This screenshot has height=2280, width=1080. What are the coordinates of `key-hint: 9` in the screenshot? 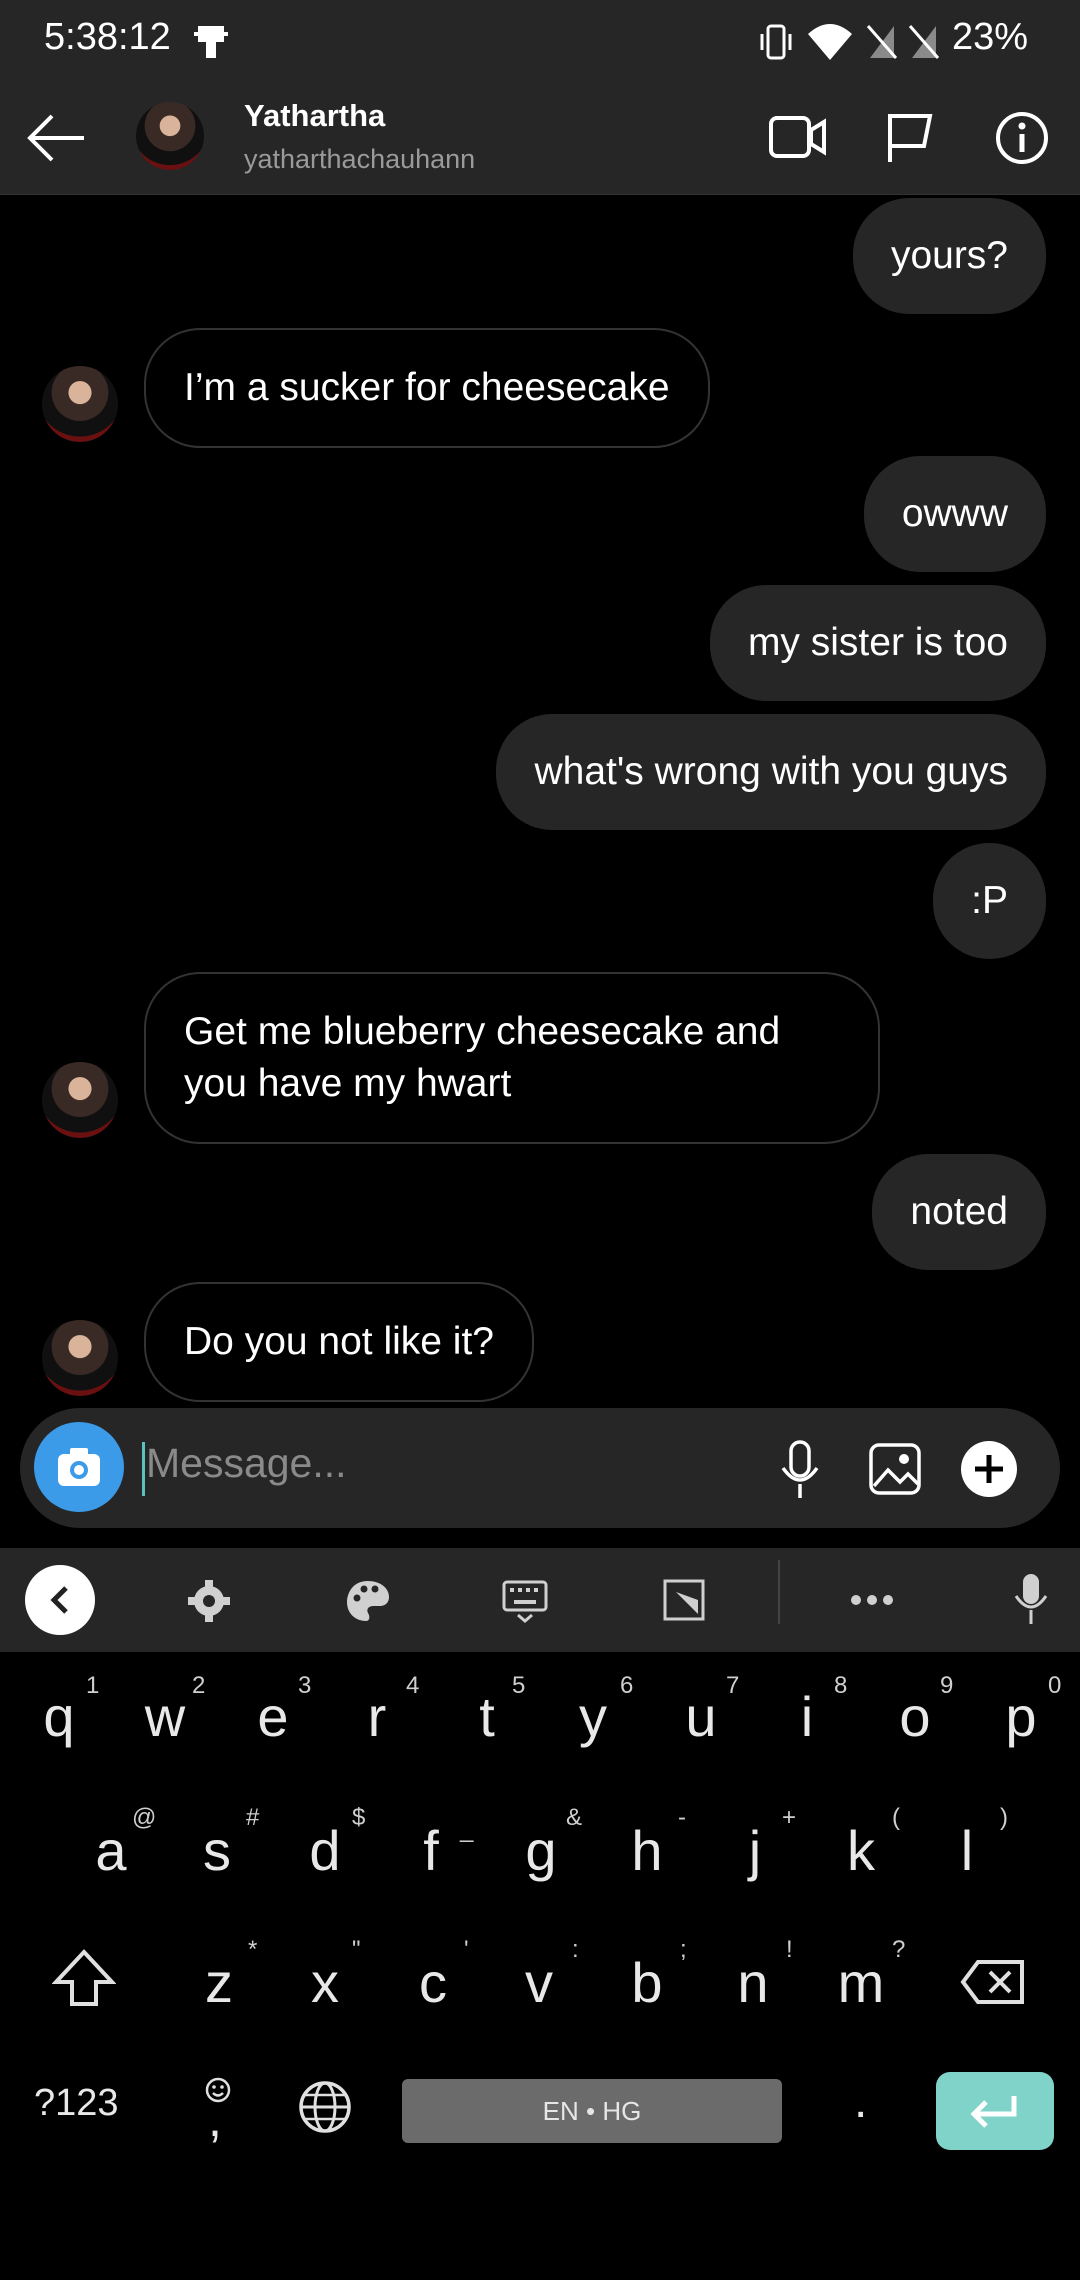 It's located at (947, 1685).